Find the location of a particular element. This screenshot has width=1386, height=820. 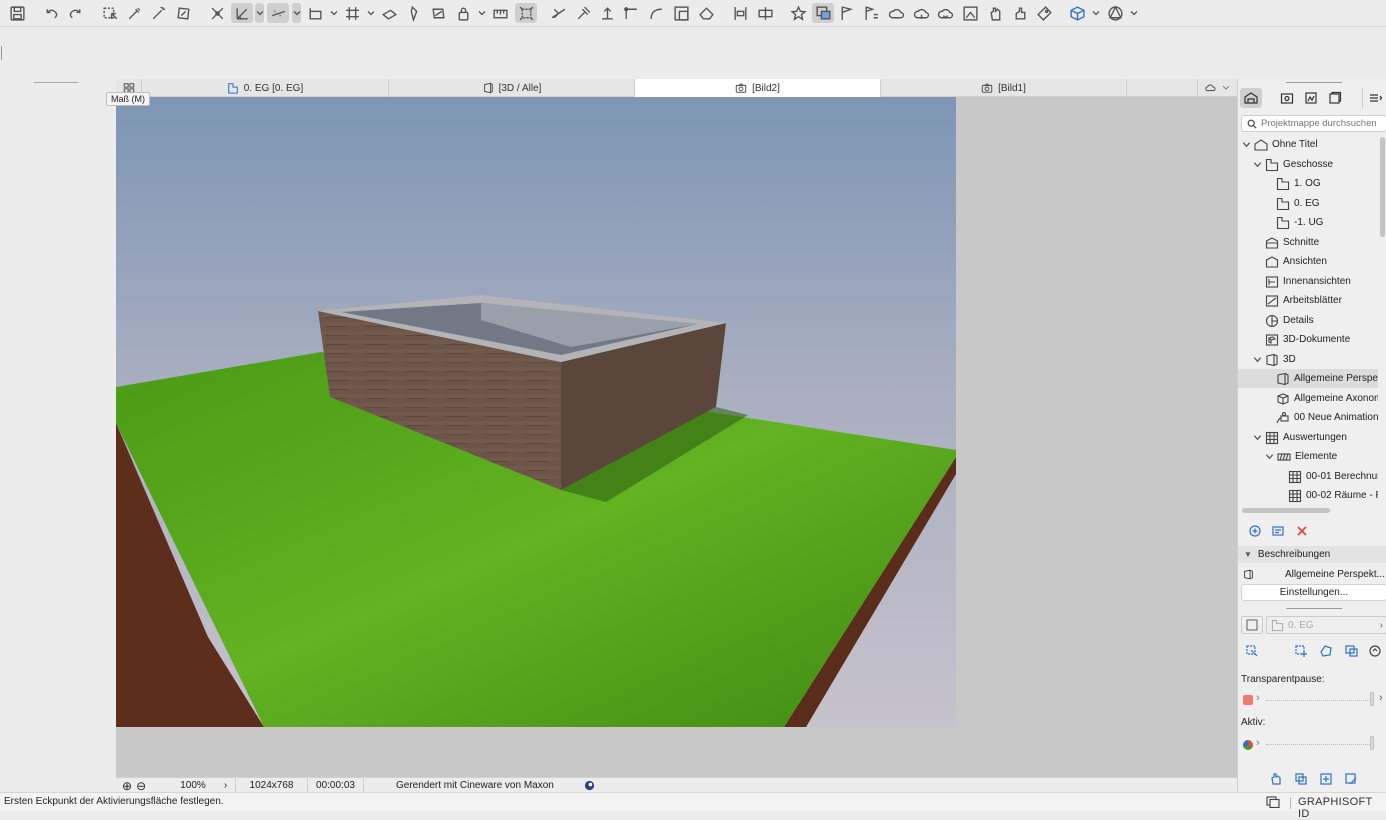

zoom-in-icon: ⊕ is located at coordinates (127, 786).